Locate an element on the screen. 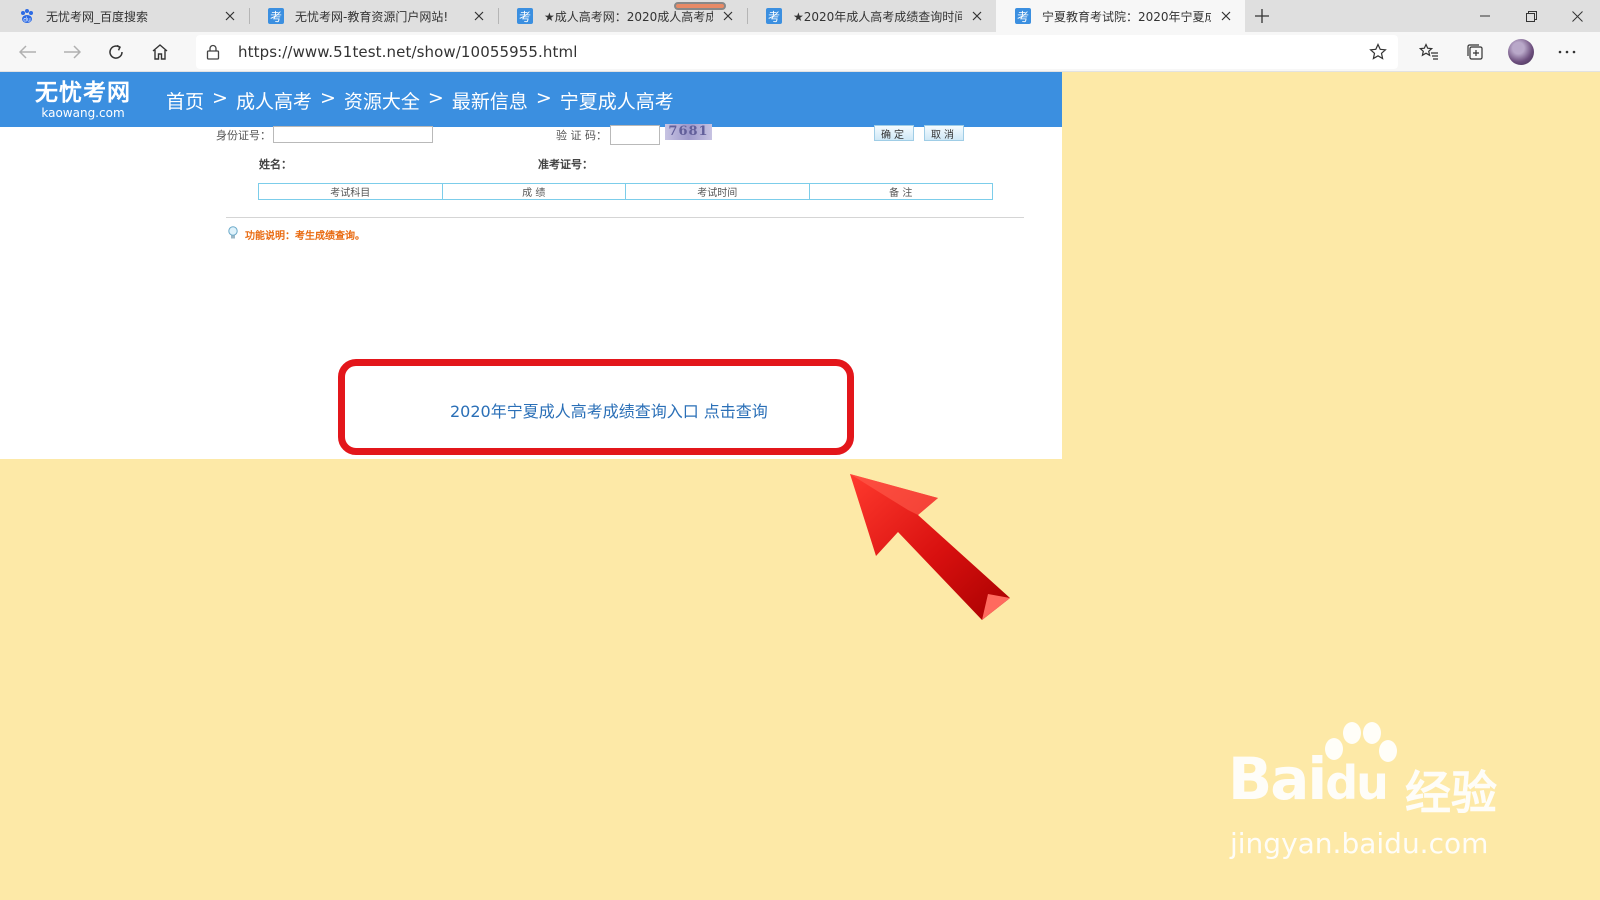 The height and width of the screenshot is (900, 1600). pointer-arrow-icon is located at coordinates (930, 547).